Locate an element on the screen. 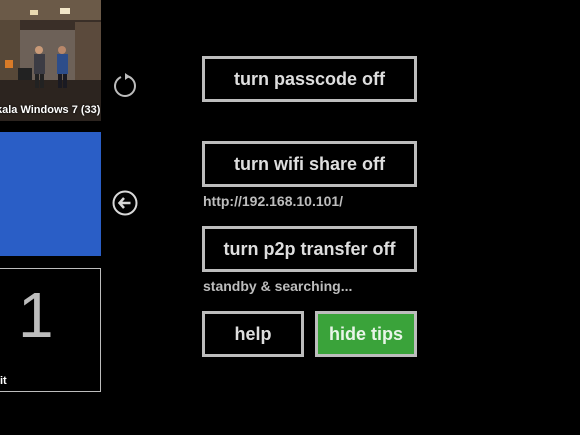 The width and height of the screenshot is (580, 435). passcode-toggle-button: turn passcode off is located at coordinates (309, 79).